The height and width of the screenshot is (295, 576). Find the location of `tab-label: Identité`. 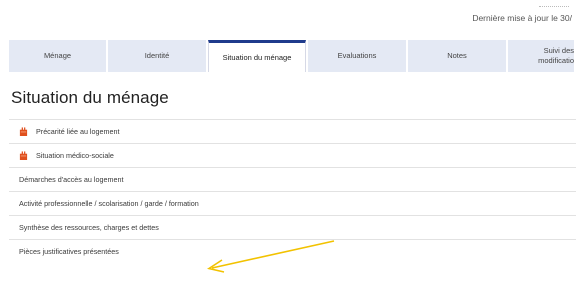

tab-label: Identité is located at coordinates (157, 55).